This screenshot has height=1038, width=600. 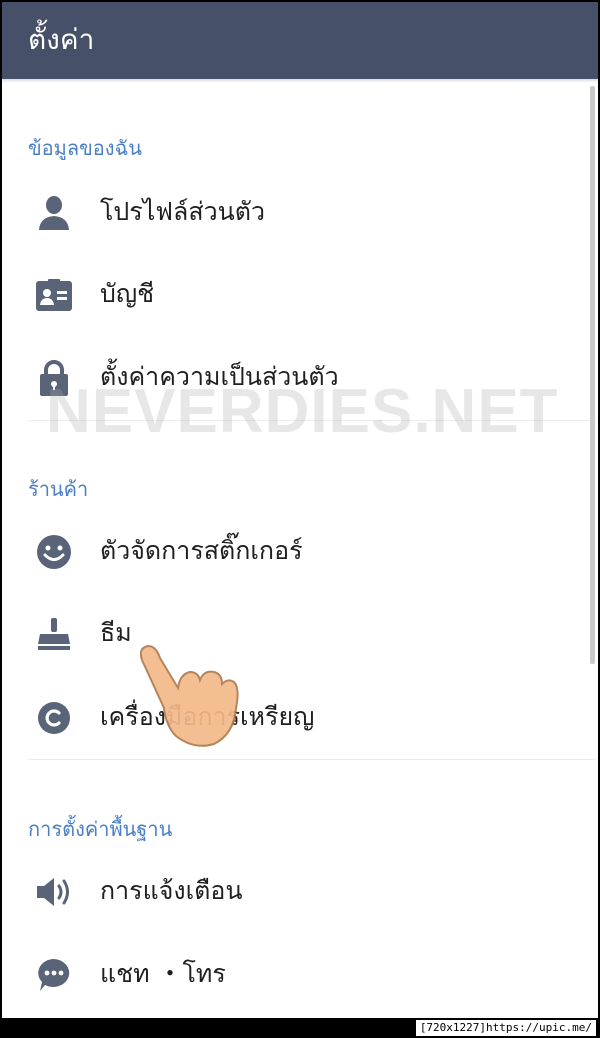 I want to click on speaker-icon, so click(x=54, y=892).